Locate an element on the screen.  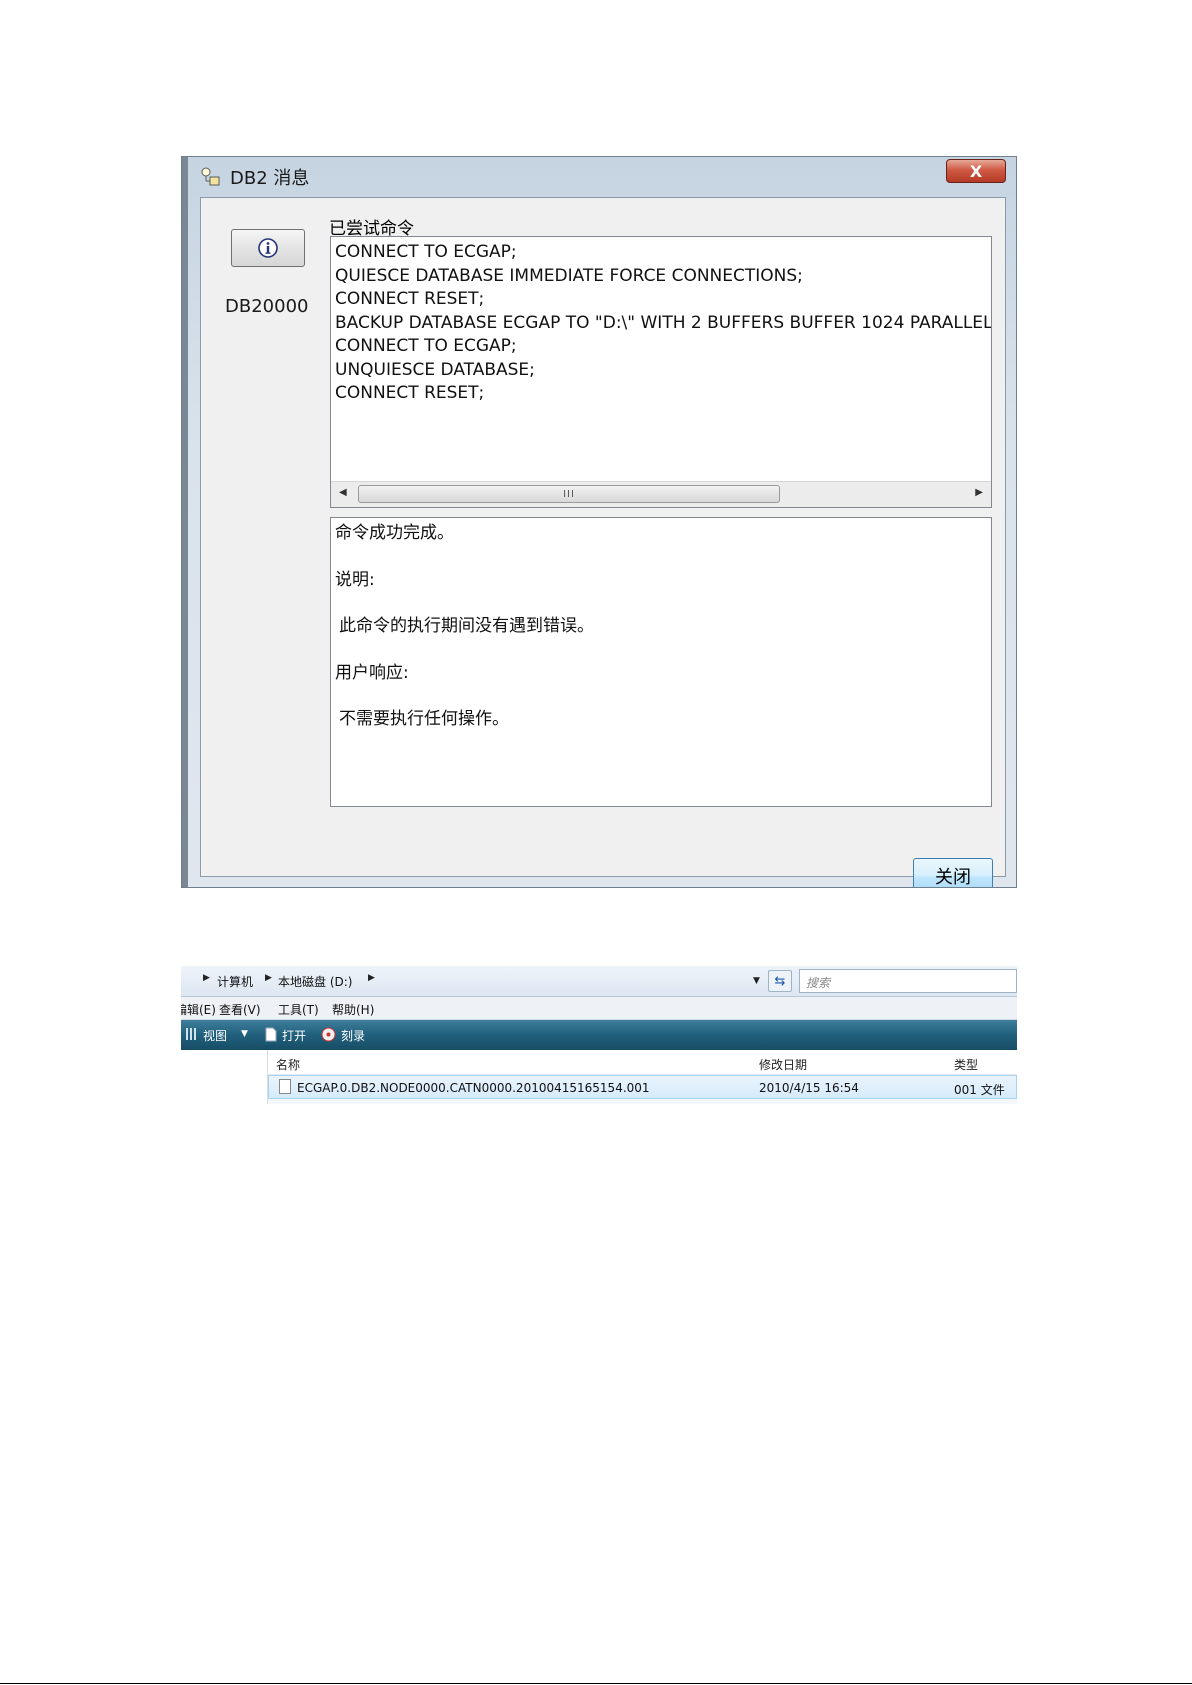
scroll-left-icon: ◀ is located at coordinates (343, 492).